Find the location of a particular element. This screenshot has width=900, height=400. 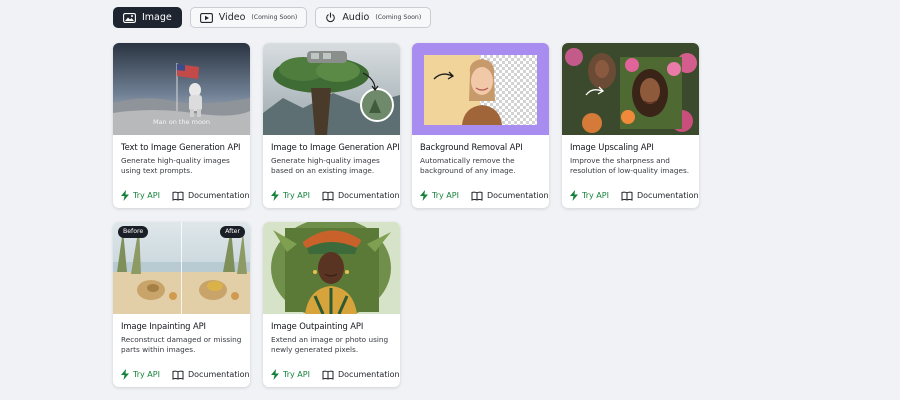

card-title: Image Outpainting API is located at coordinates (317, 326).